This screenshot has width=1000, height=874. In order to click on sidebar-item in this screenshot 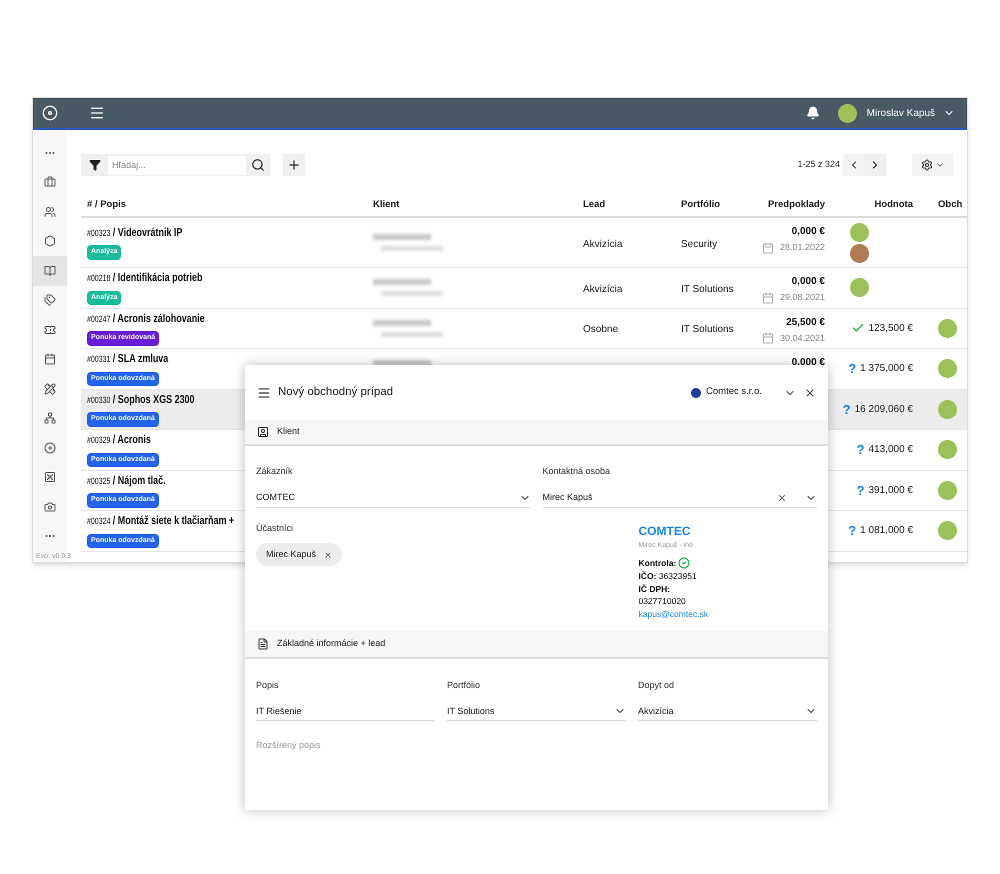, I will do `click(50, 271)`.